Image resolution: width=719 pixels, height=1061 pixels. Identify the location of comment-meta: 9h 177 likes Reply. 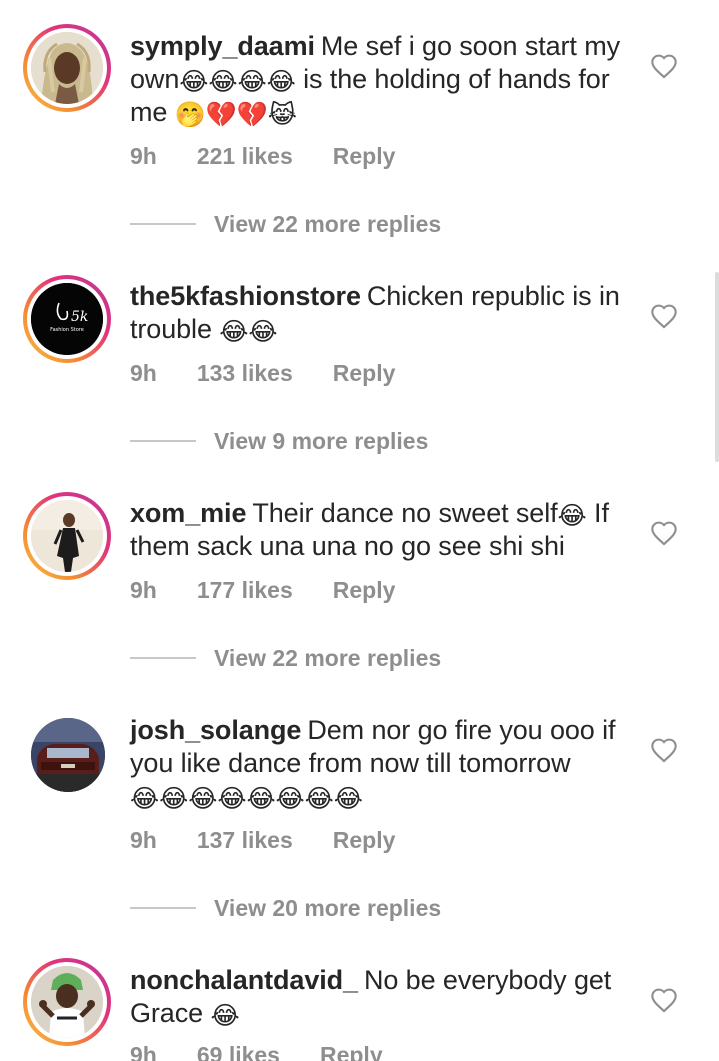
(262, 590).